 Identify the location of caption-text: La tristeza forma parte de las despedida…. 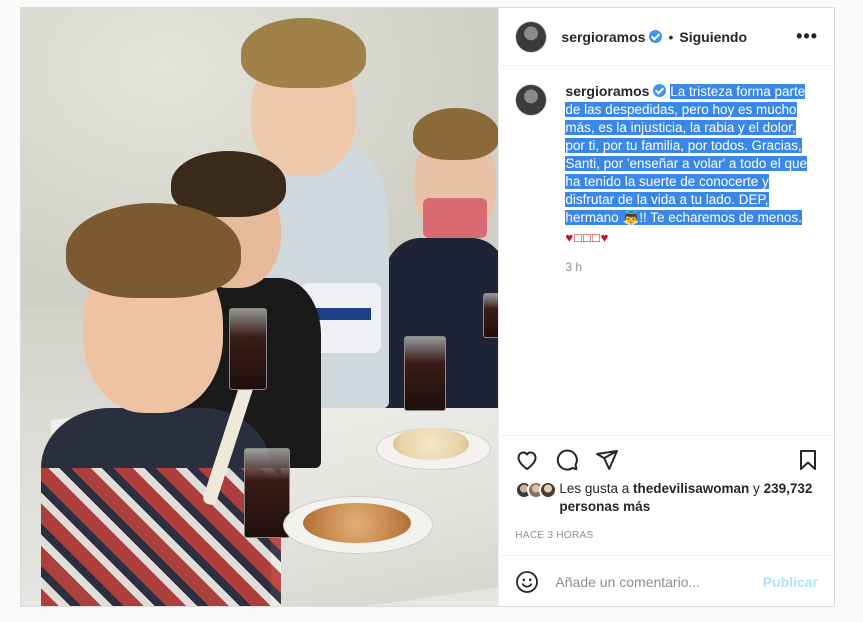
(686, 154).